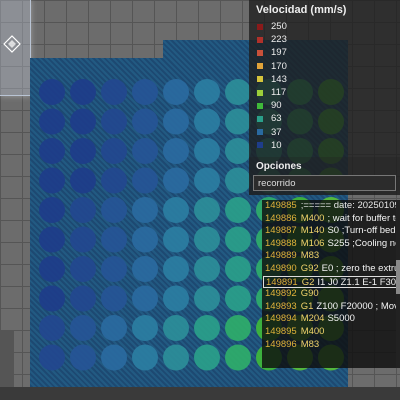  What do you see at coordinates (312, 331) in the screenshot?
I see `gcode-command: M400` at bounding box center [312, 331].